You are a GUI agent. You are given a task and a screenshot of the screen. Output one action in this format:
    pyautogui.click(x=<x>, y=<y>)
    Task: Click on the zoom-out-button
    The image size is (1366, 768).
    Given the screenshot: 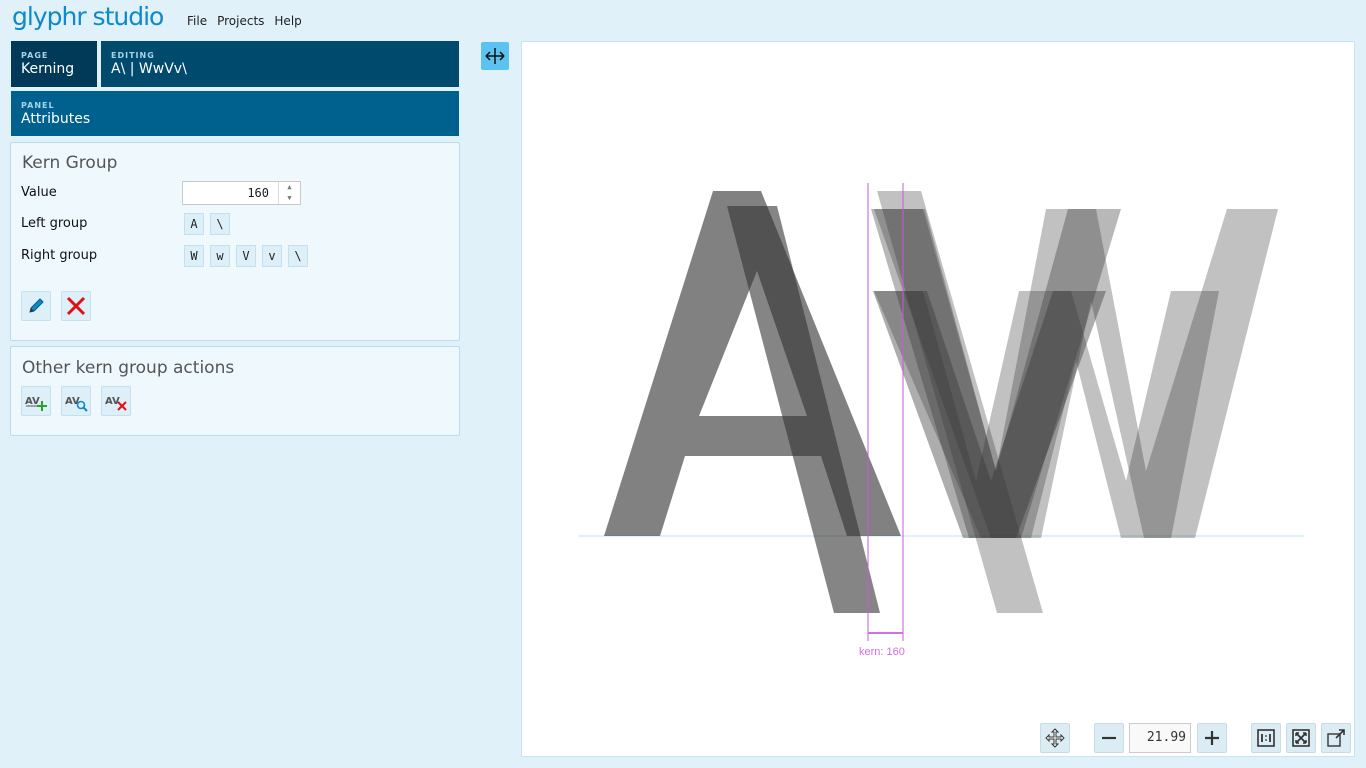 What is the action you would take?
    pyautogui.click(x=1109, y=738)
    